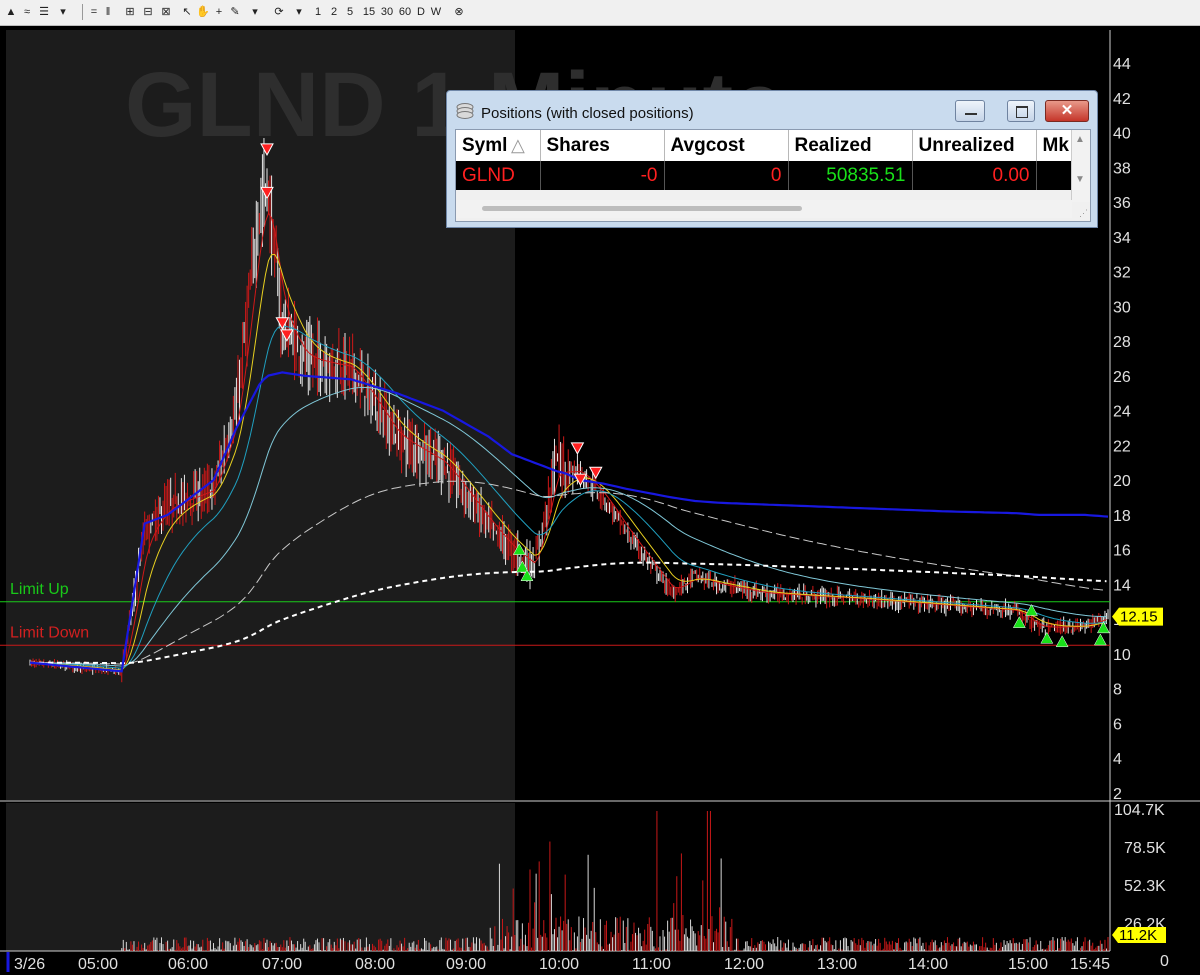 This screenshot has height=980, width=1200. I want to click on premarket-volume-shading, so click(260, 877).